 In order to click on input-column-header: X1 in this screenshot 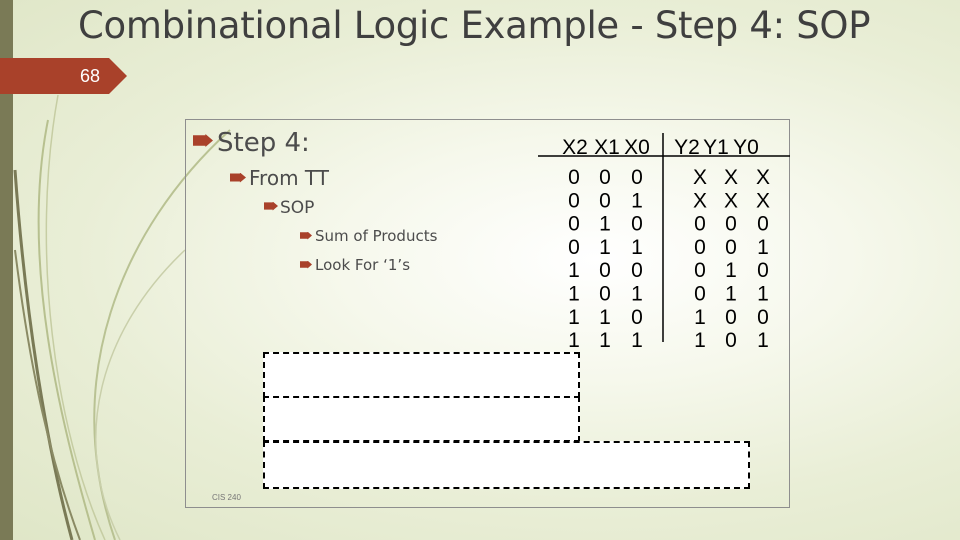, I will do `click(607, 147)`.